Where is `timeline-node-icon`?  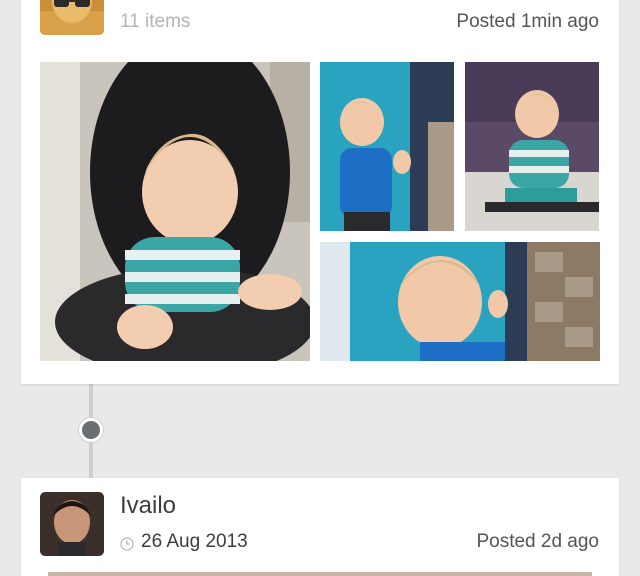 timeline-node-icon is located at coordinates (91, 430).